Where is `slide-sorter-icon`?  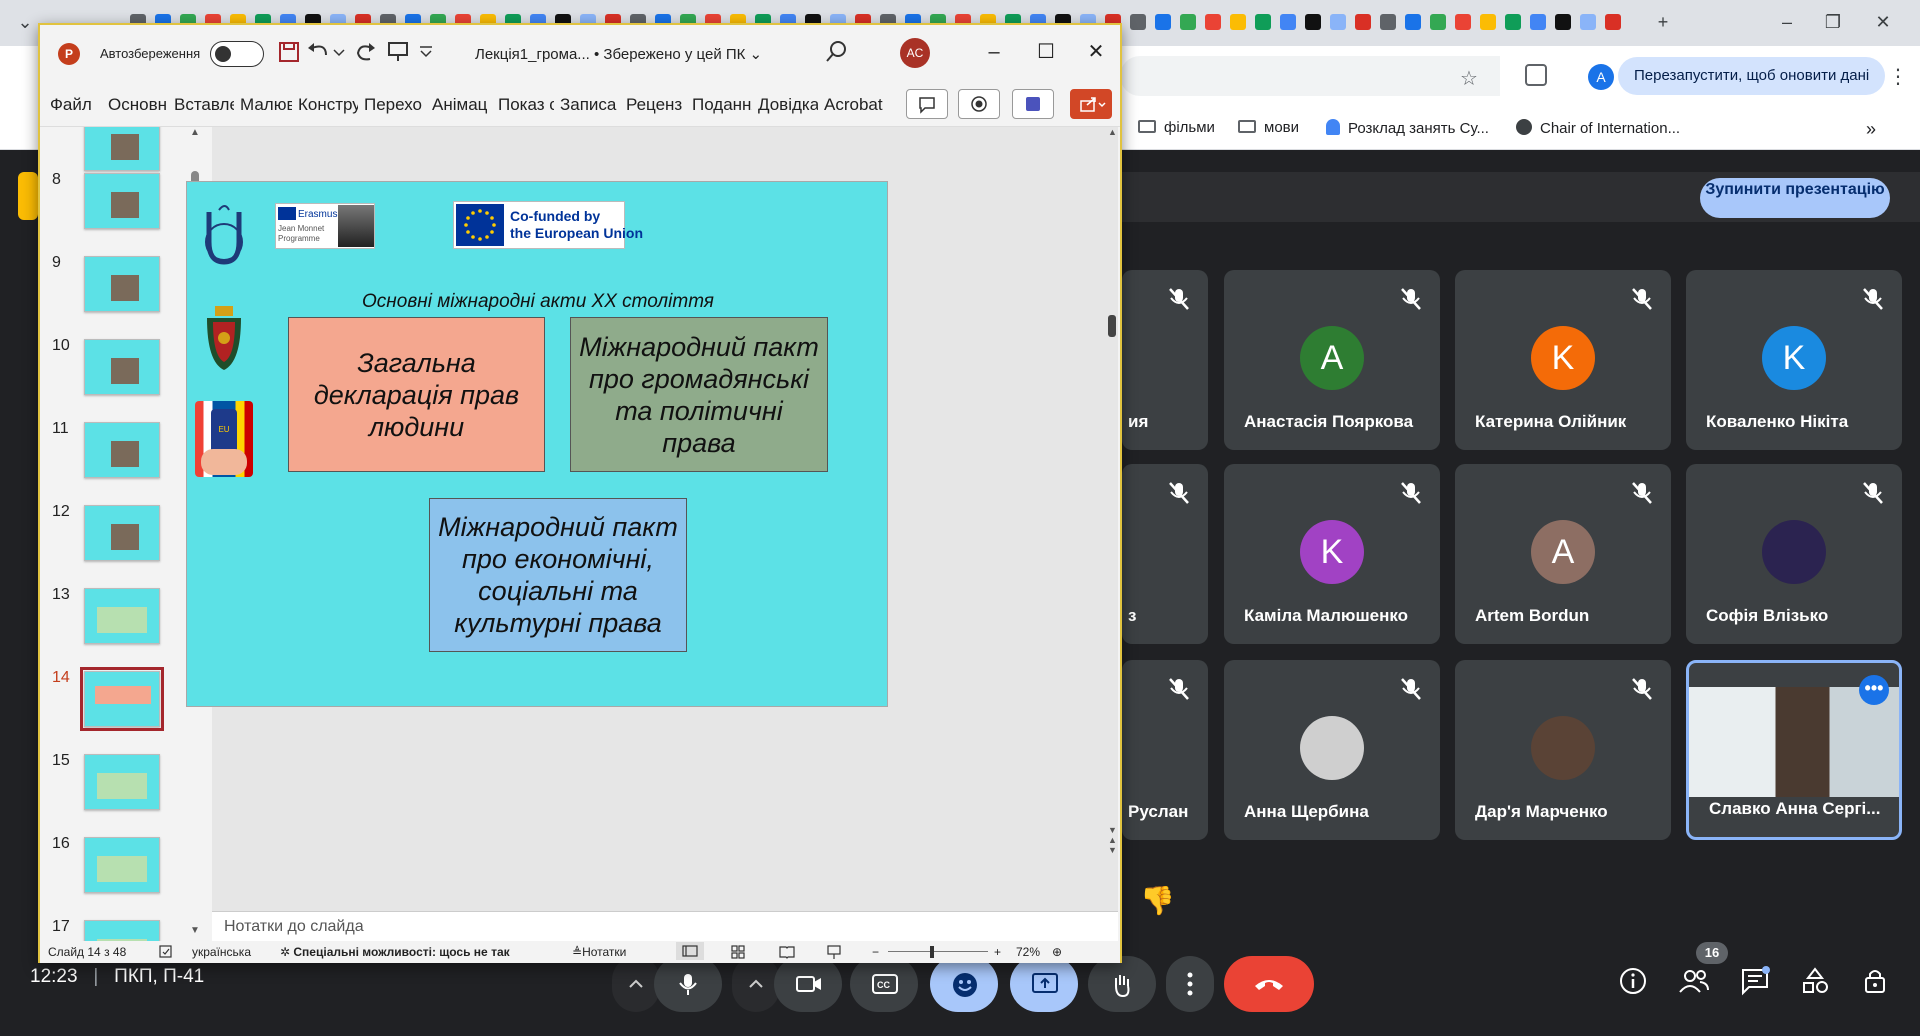 slide-sorter-icon is located at coordinates (738, 952).